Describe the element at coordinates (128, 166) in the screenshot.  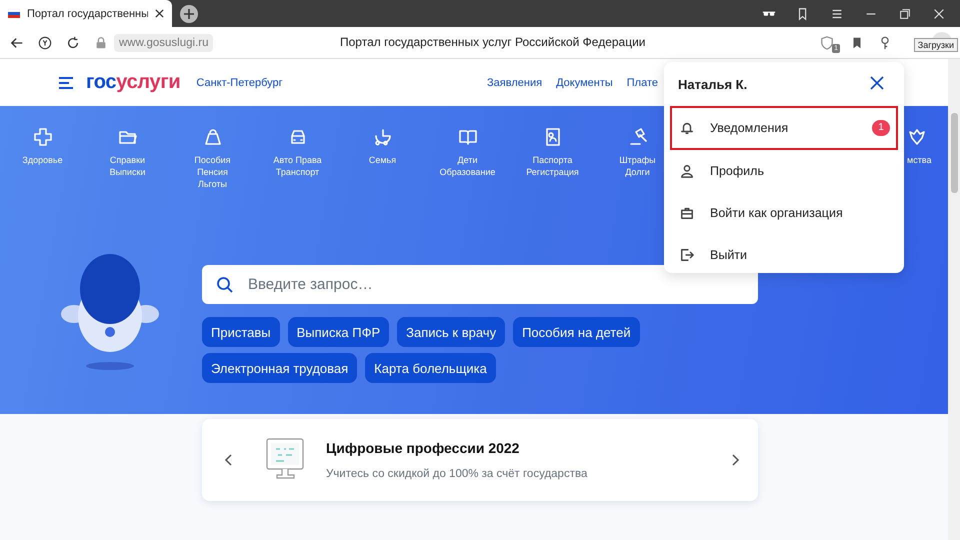
I see `category-label: Справки Выписки` at that location.